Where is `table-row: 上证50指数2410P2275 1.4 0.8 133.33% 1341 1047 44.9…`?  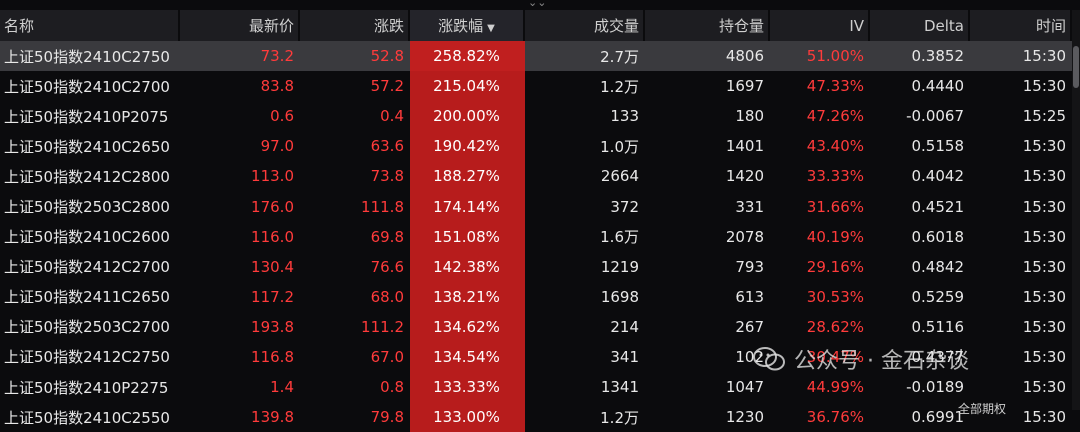 table-row: 上证50指数2410P2275 1.4 0.8 133.33% 1341 1047 44.9… is located at coordinates (536, 387).